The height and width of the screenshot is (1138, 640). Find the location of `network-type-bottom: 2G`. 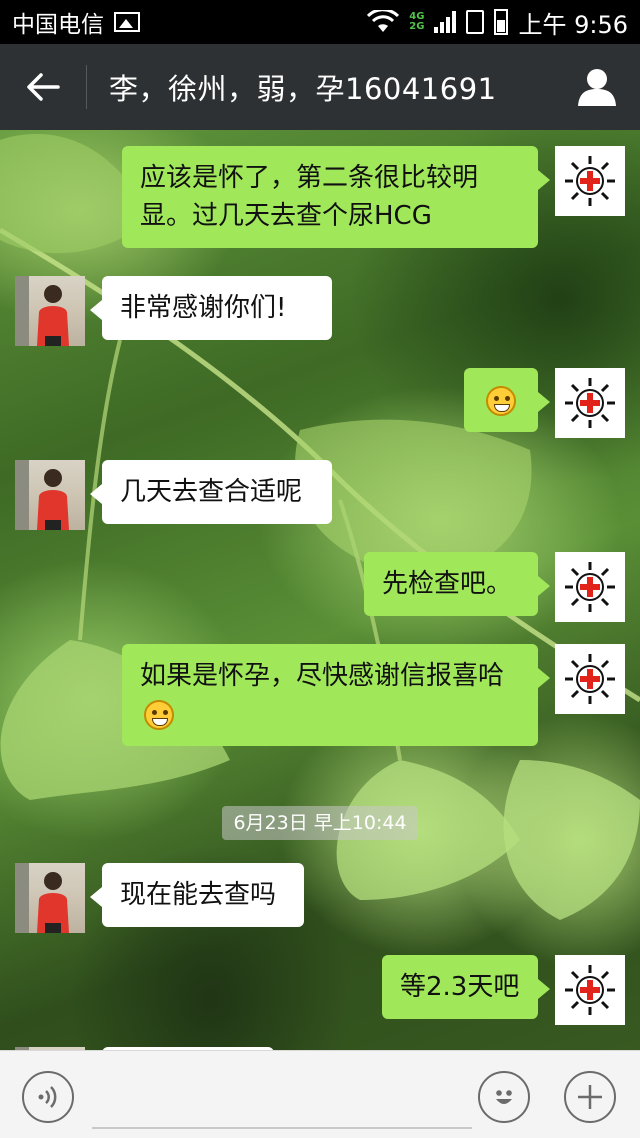

network-type-bottom: 2G is located at coordinates (417, 26).